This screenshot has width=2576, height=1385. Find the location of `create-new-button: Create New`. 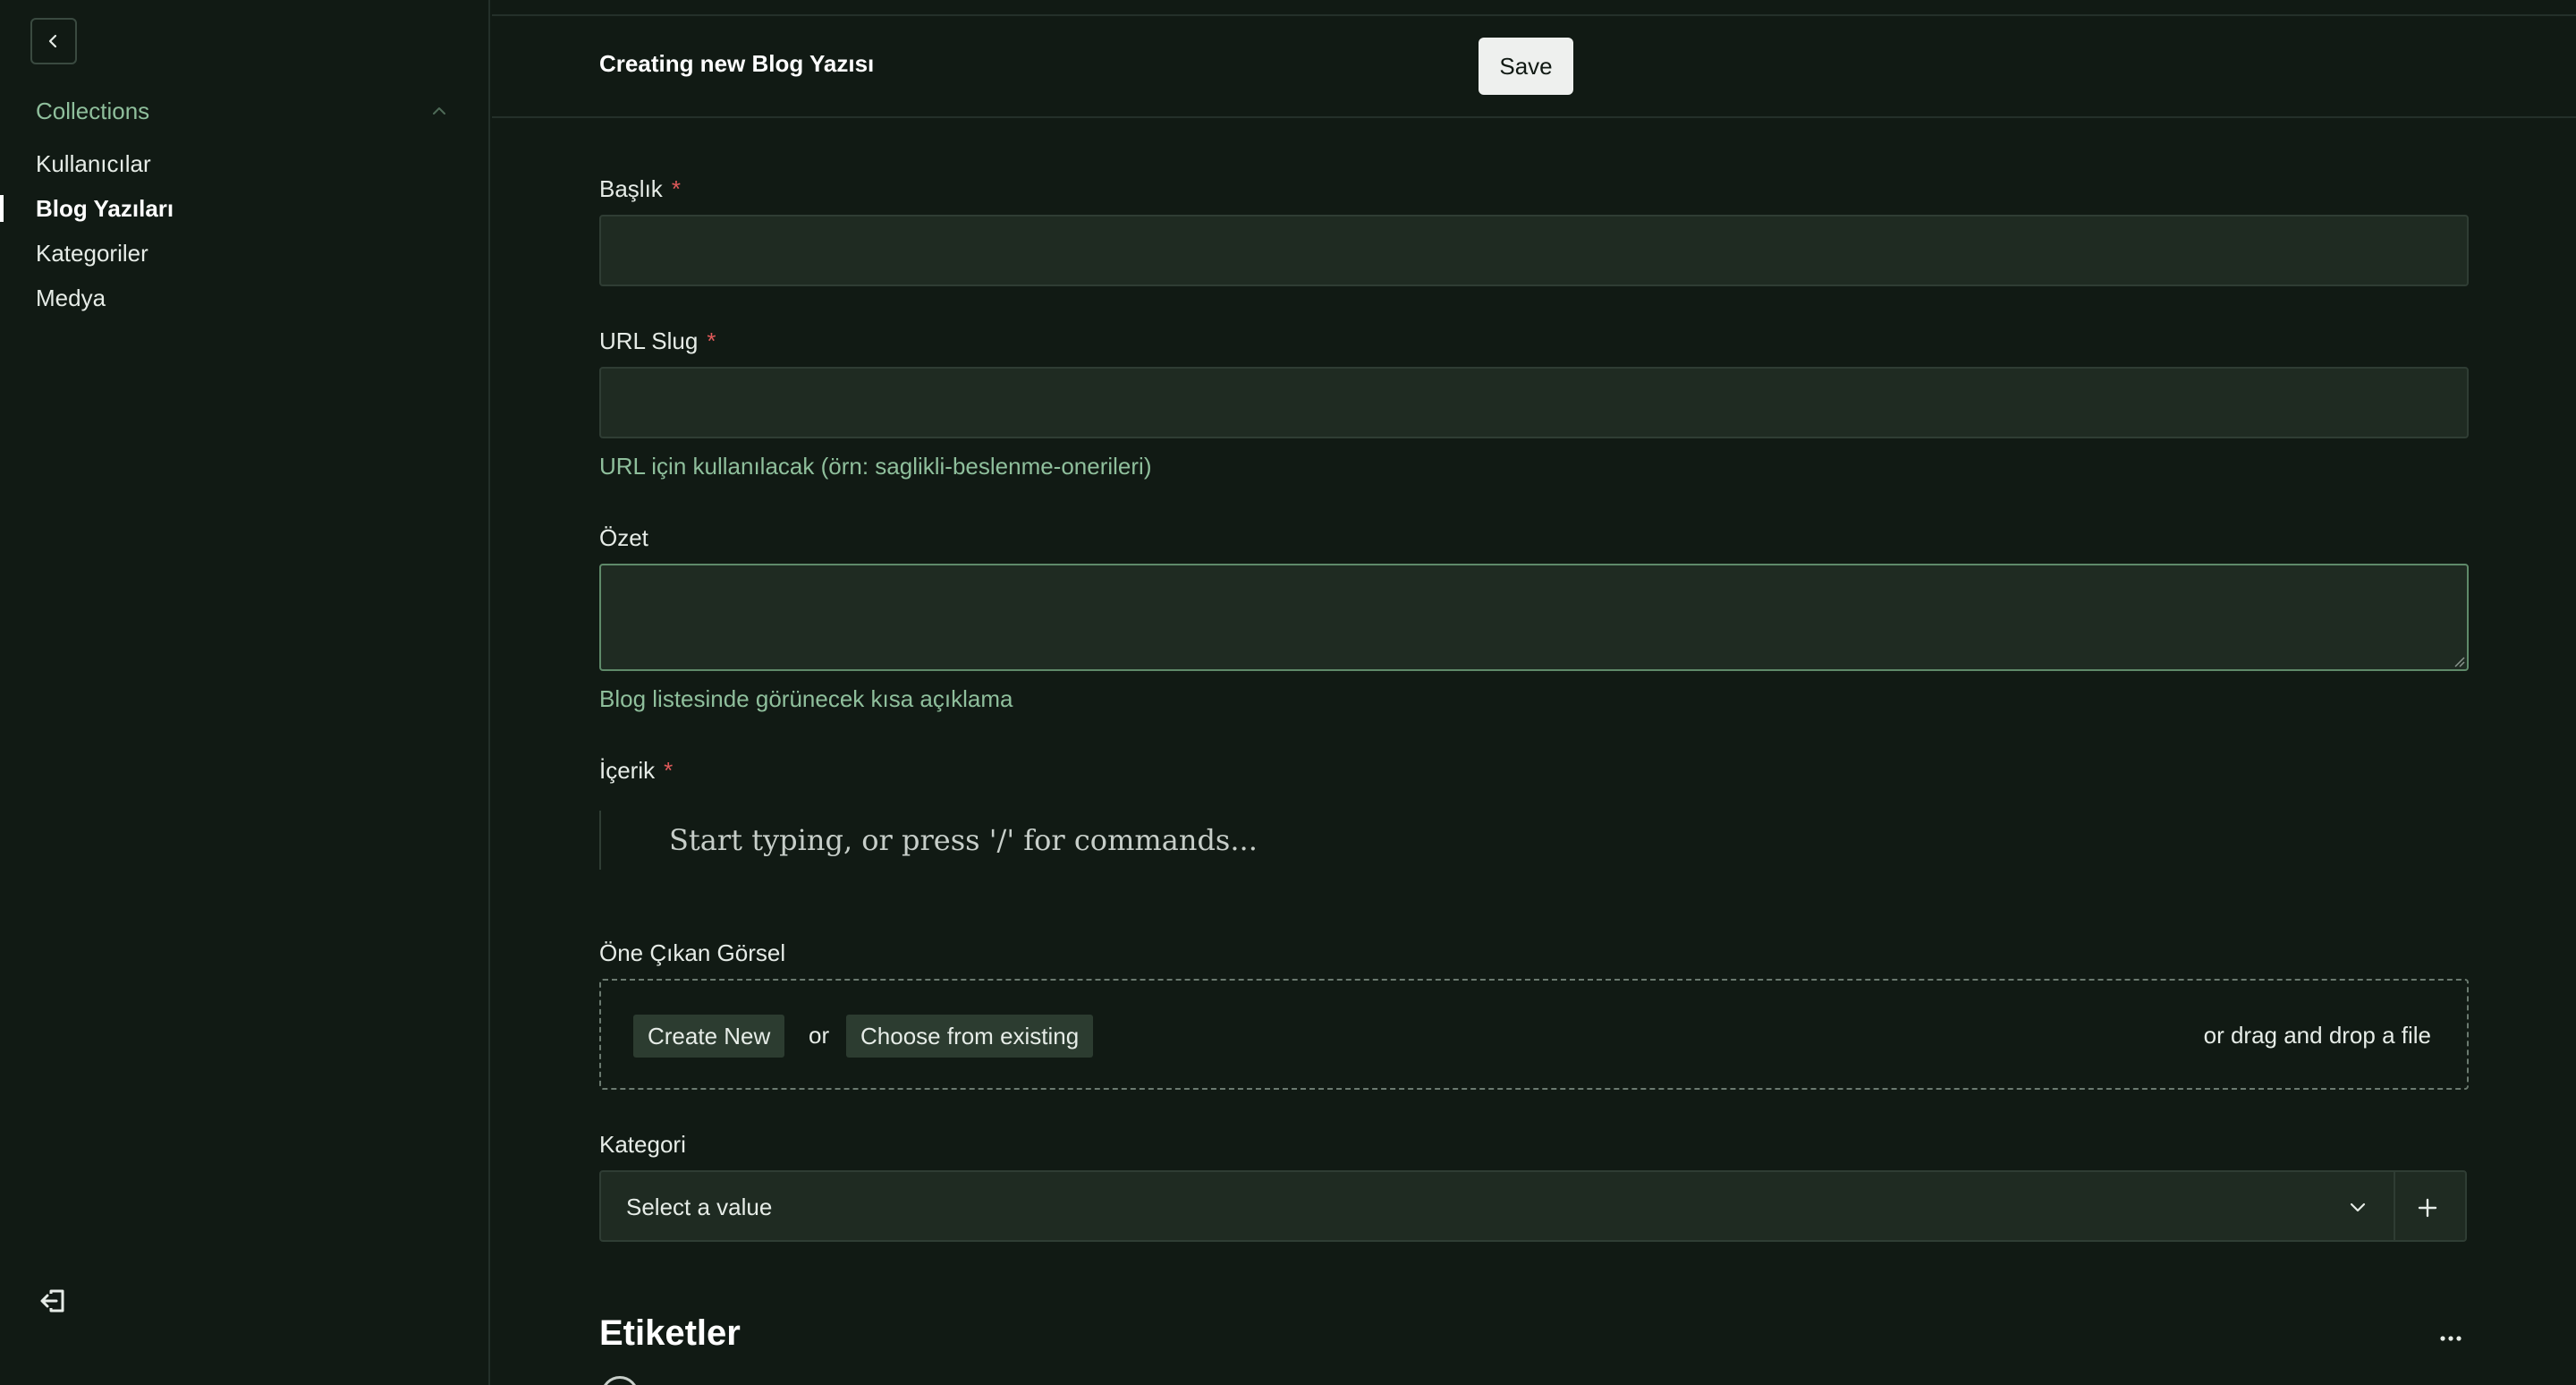

create-new-button: Create New is located at coordinates (709, 1036).